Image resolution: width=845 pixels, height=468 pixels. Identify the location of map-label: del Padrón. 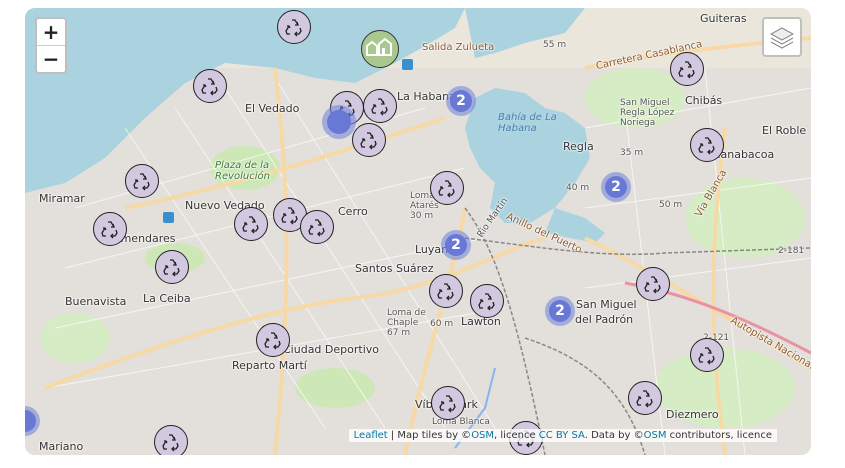
(604, 319).